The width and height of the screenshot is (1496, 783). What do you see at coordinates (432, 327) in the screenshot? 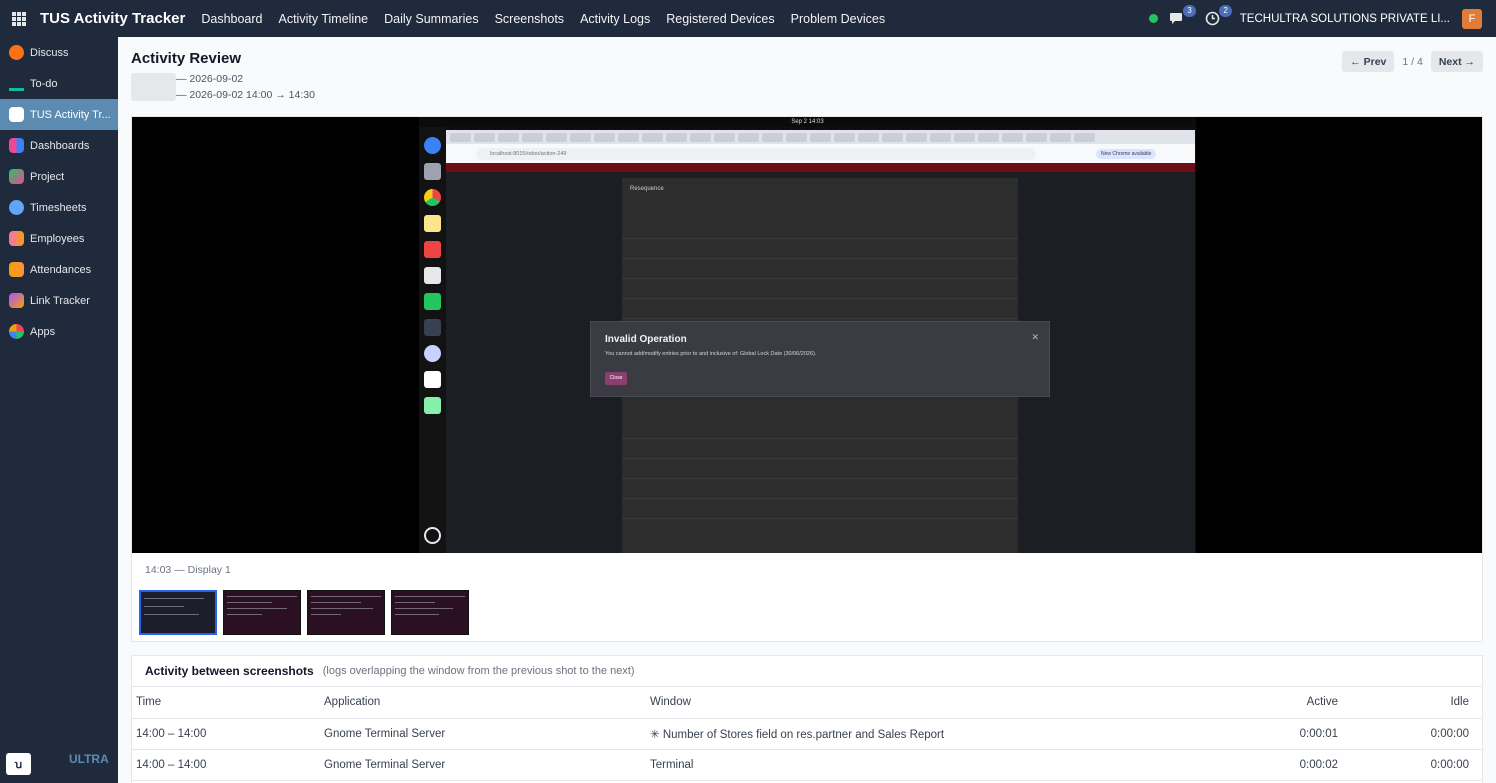
I see `terminal-icon` at bounding box center [432, 327].